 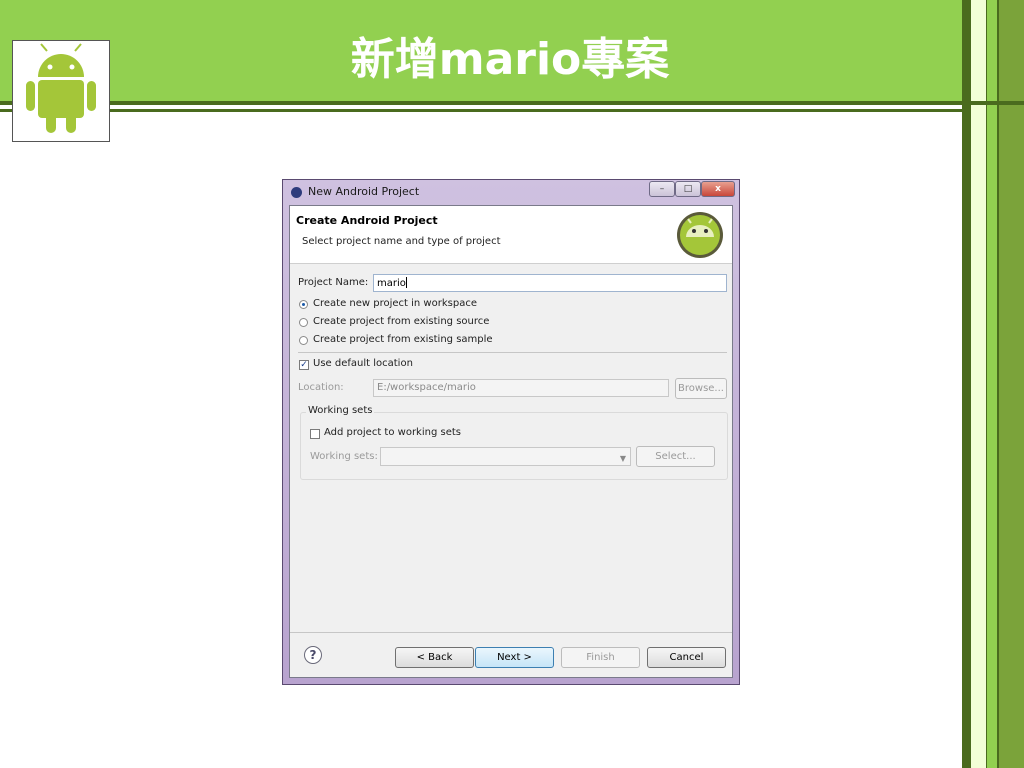 What do you see at coordinates (303, 340) in the screenshot?
I see `radio-existing-sample` at bounding box center [303, 340].